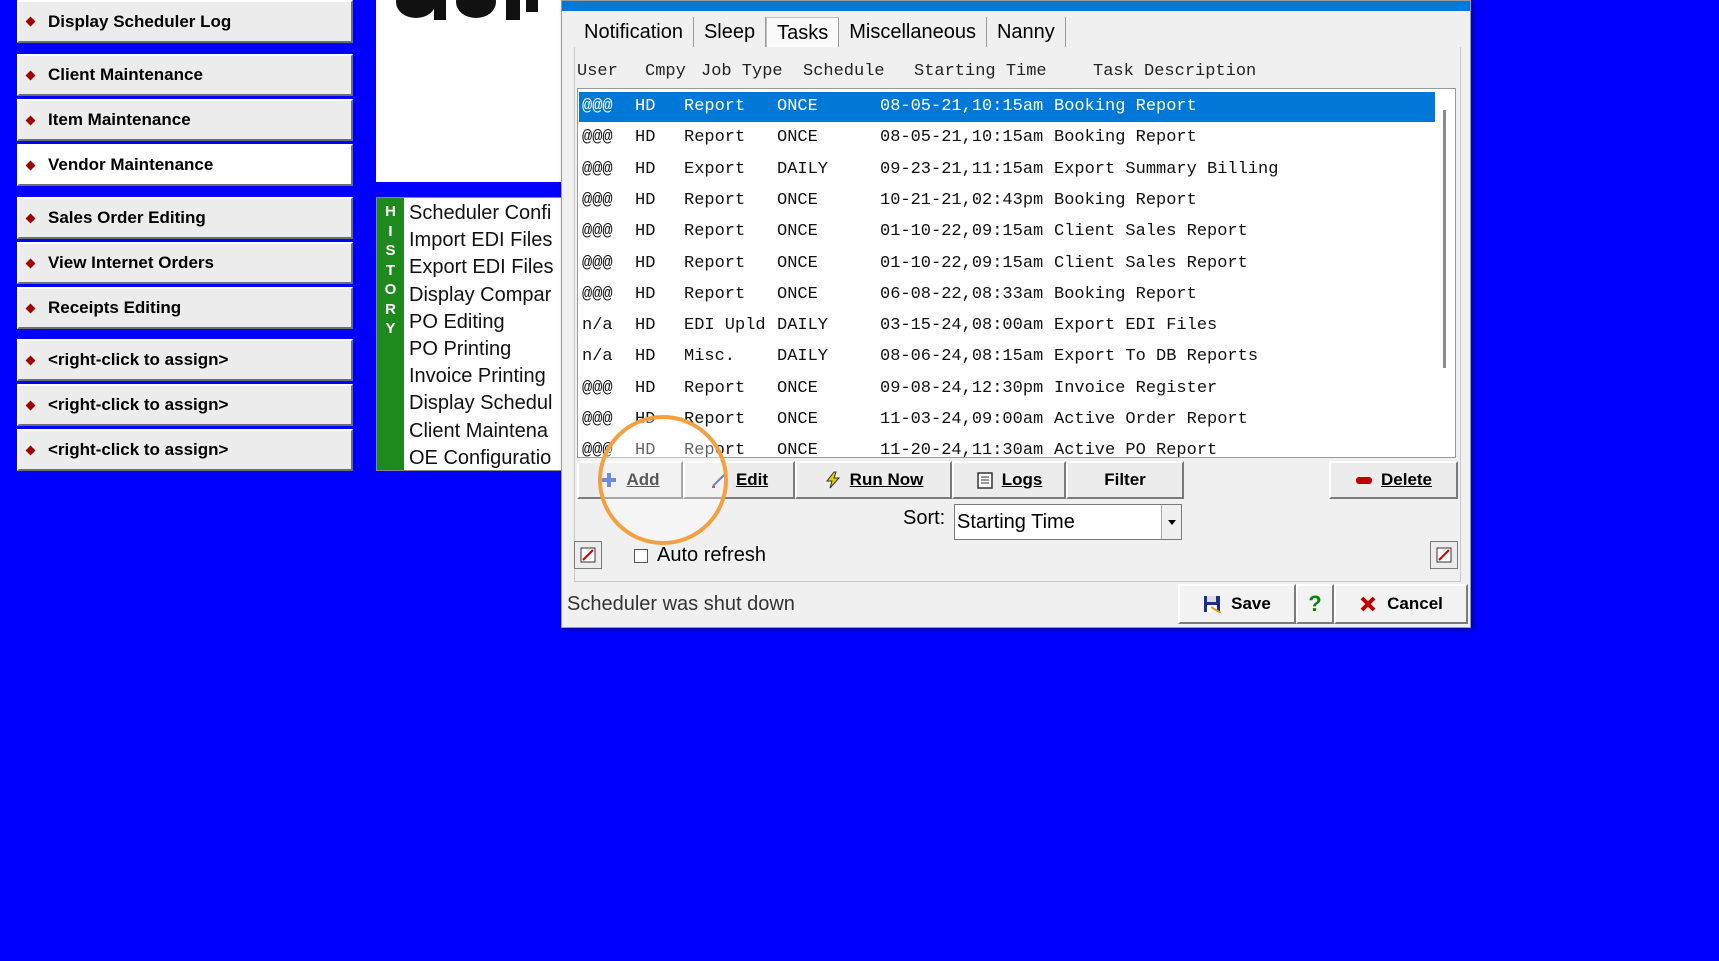  Describe the element at coordinates (730, 32) in the screenshot. I see `tab-sleep: Sleep` at that location.